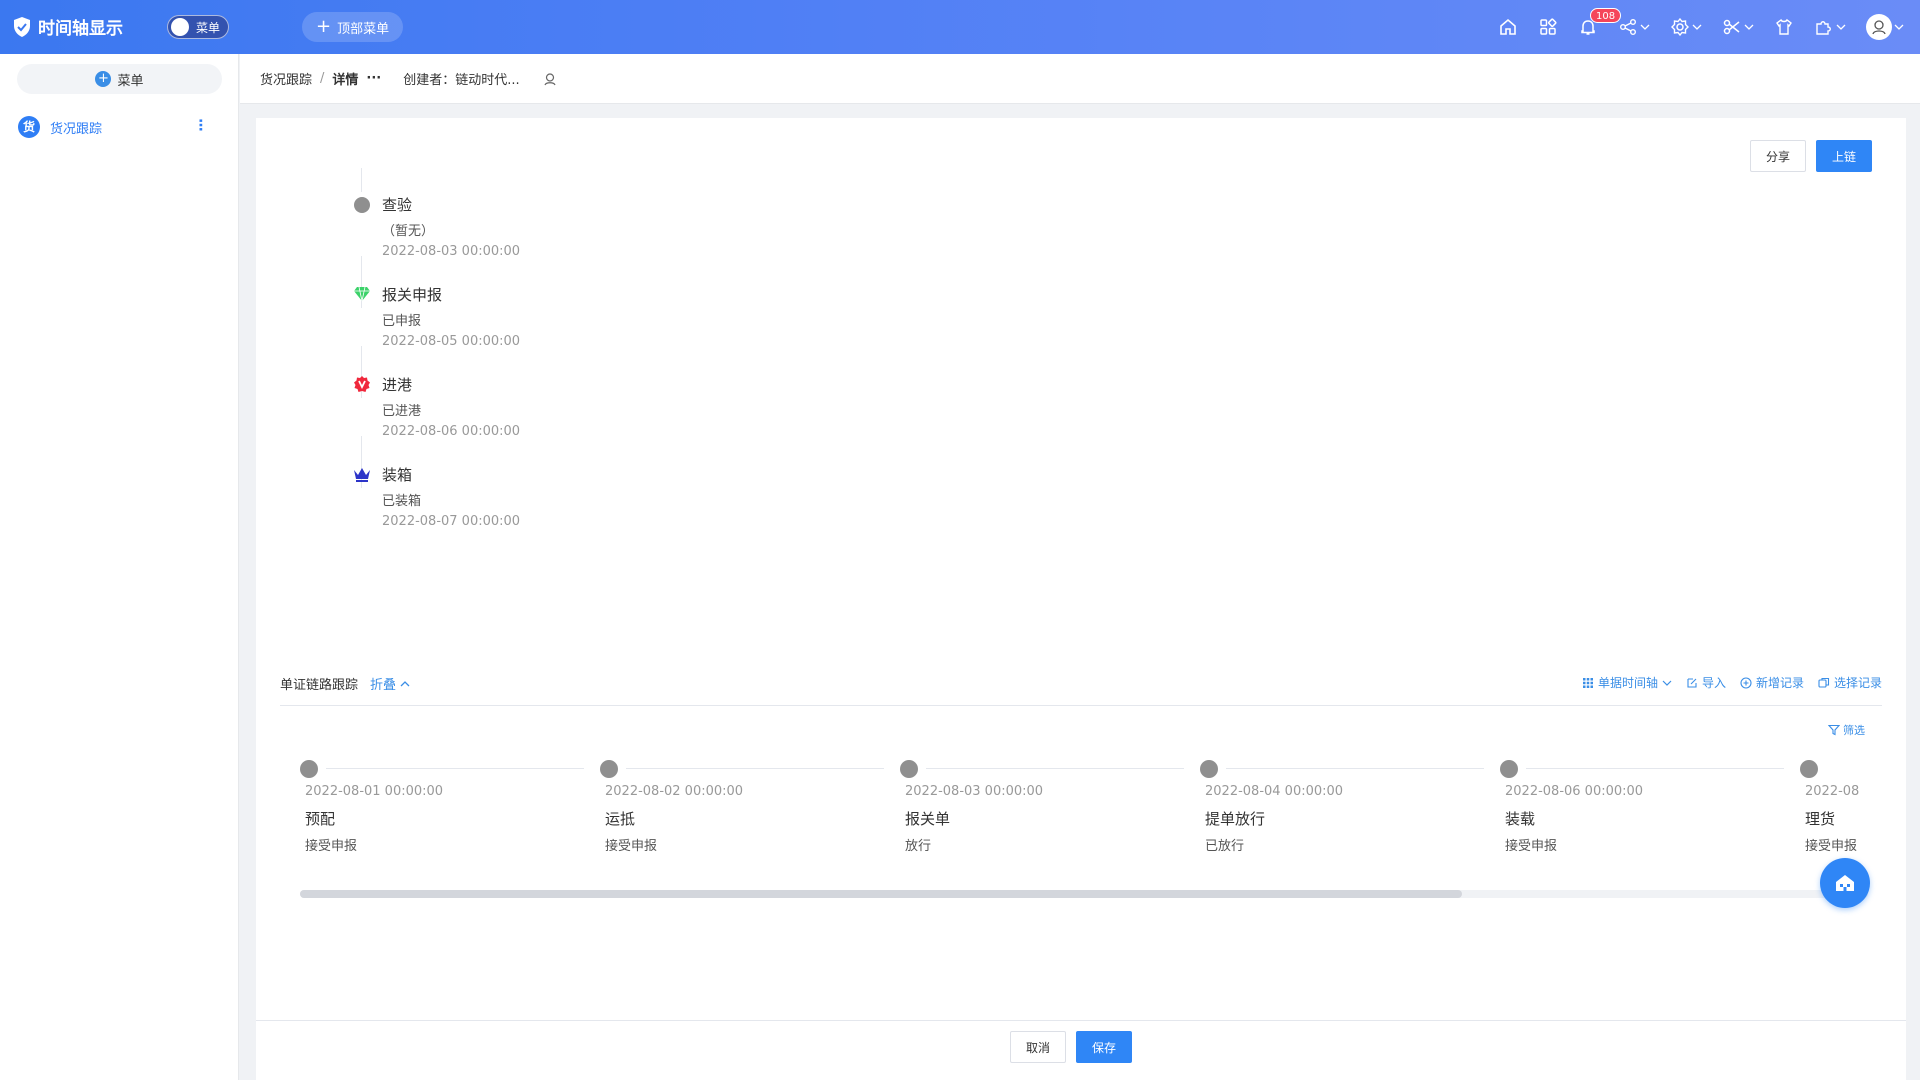 The width and height of the screenshot is (1920, 1080). I want to click on node-title: 理货, so click(1820, 819).